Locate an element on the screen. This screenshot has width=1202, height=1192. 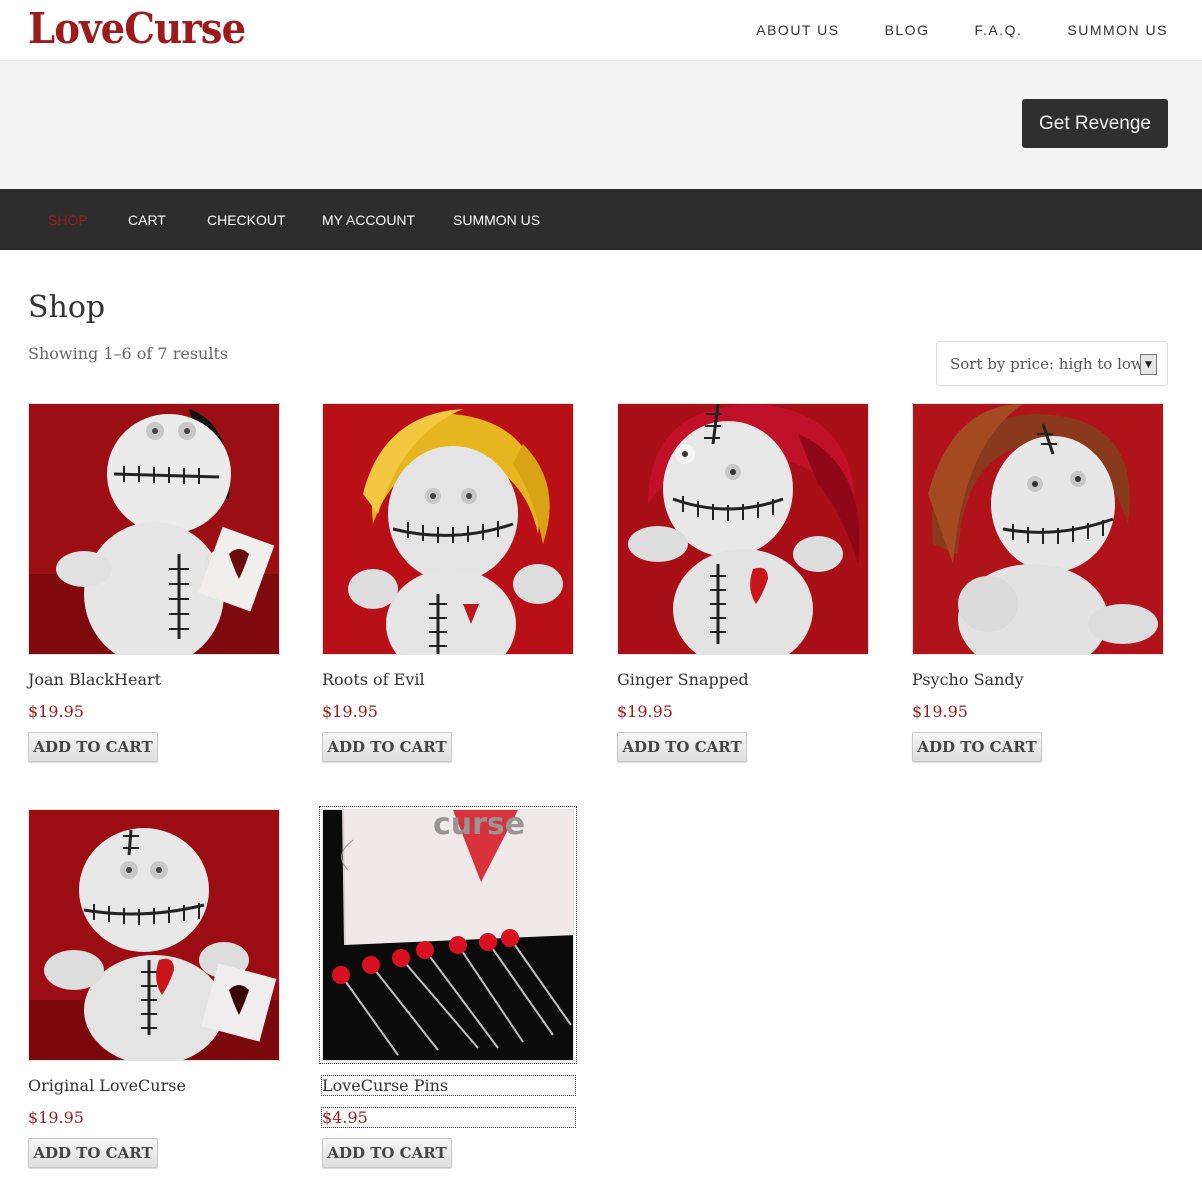
page-title: Shop is located at coordinates (67, 307).